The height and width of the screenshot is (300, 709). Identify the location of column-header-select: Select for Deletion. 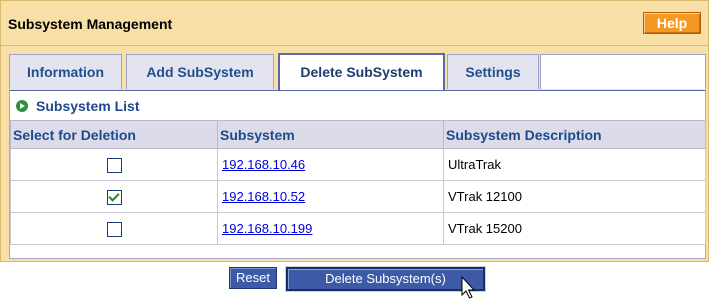
(114, 134).